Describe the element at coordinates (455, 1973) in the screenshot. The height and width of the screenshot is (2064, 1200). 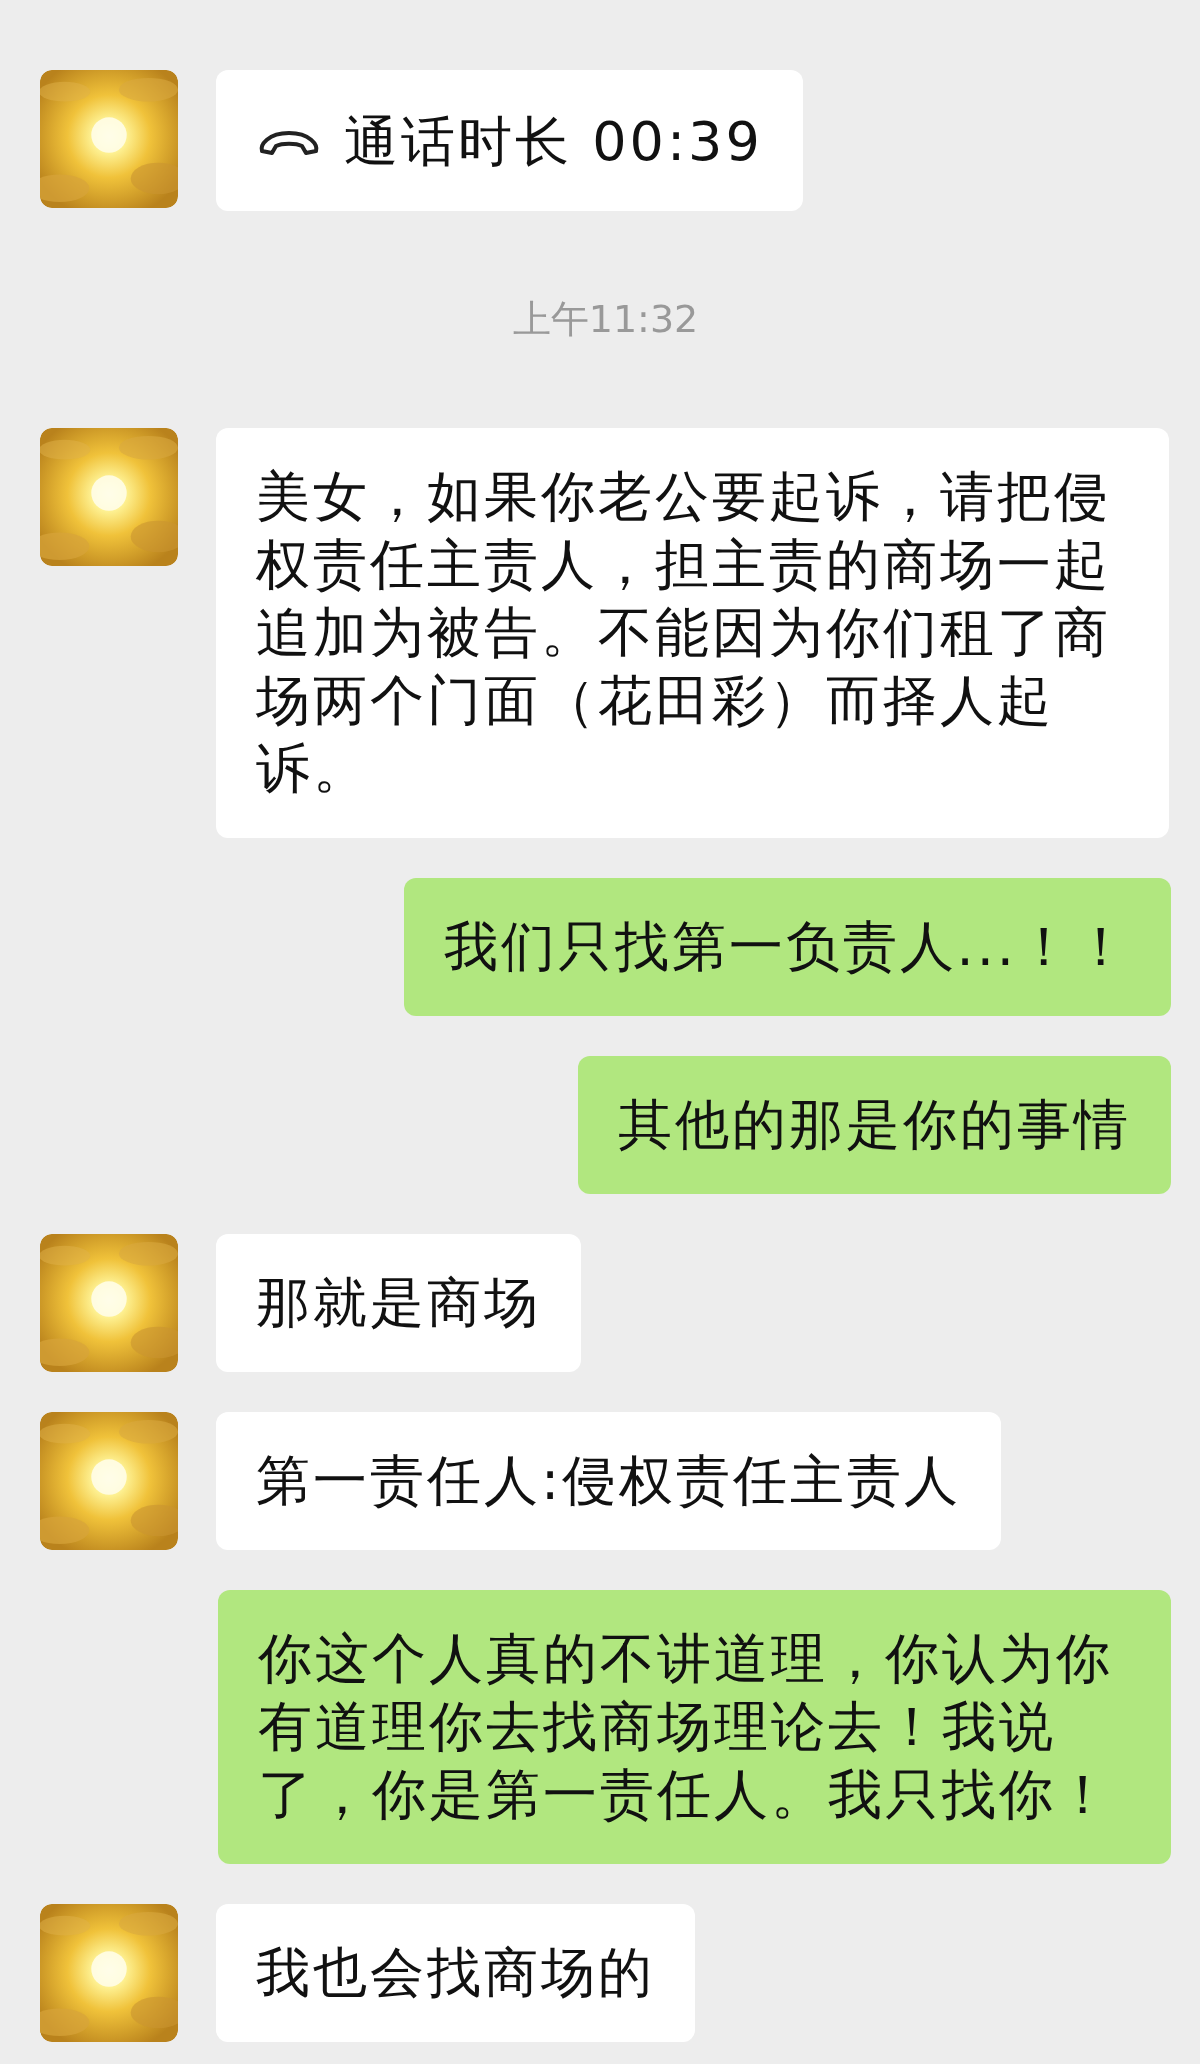
I see `message-bubble: 我也会找商场的` at that location.